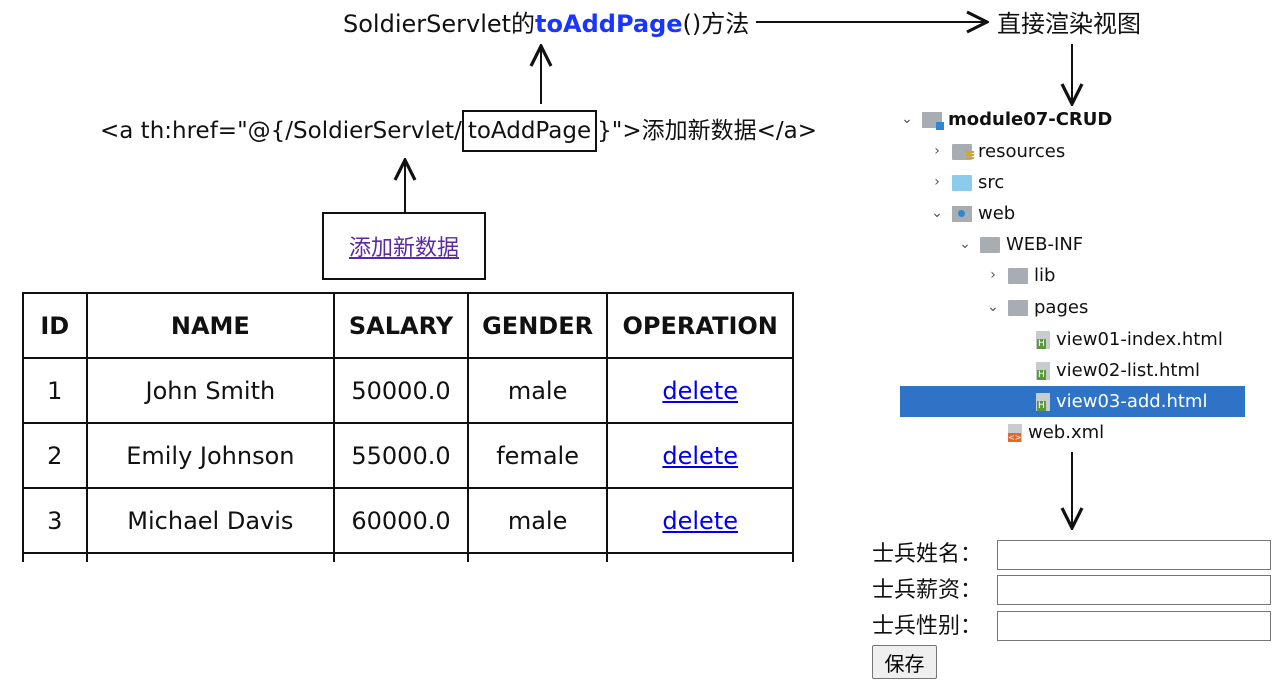 This screenshot has height=687, width=1288. I want to click on tree-item-label: WEB-INF, so click(1045, 244).